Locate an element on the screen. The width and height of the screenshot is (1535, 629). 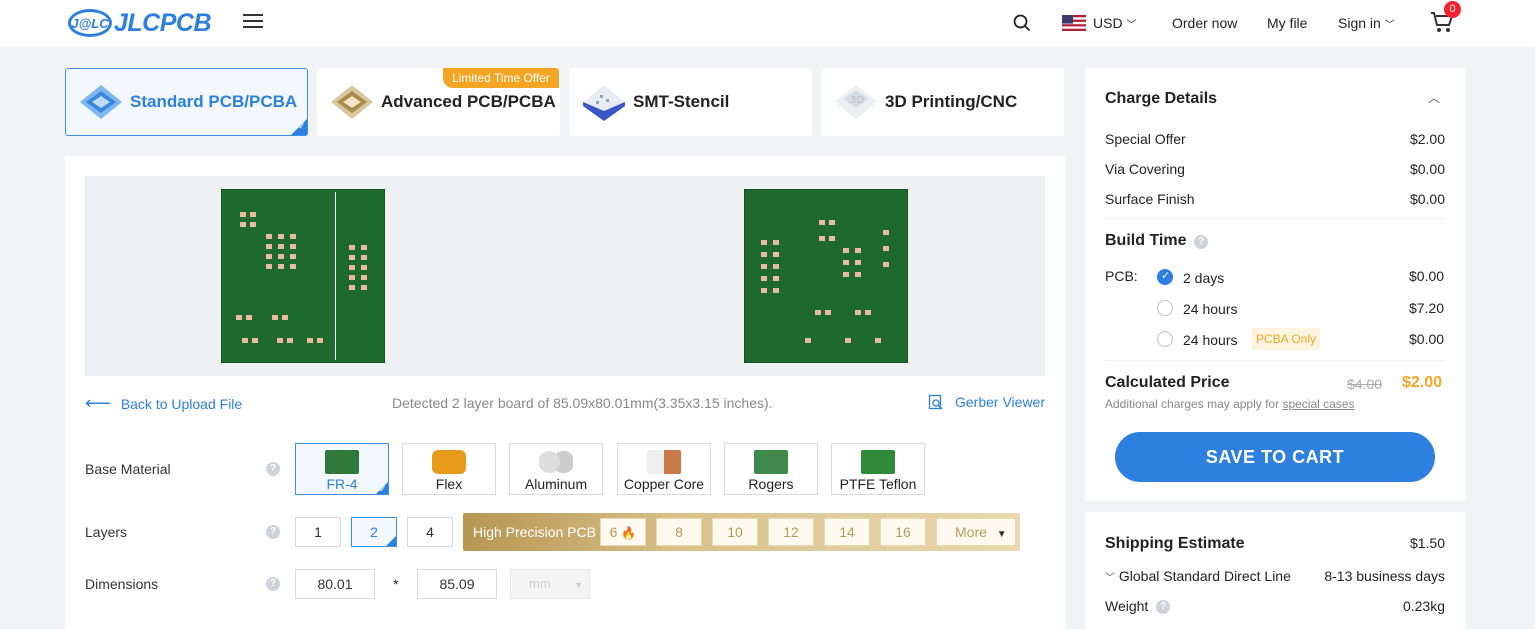
shipping-method-label: Global Standard Direct Line is located at coordinates (1204, 576).